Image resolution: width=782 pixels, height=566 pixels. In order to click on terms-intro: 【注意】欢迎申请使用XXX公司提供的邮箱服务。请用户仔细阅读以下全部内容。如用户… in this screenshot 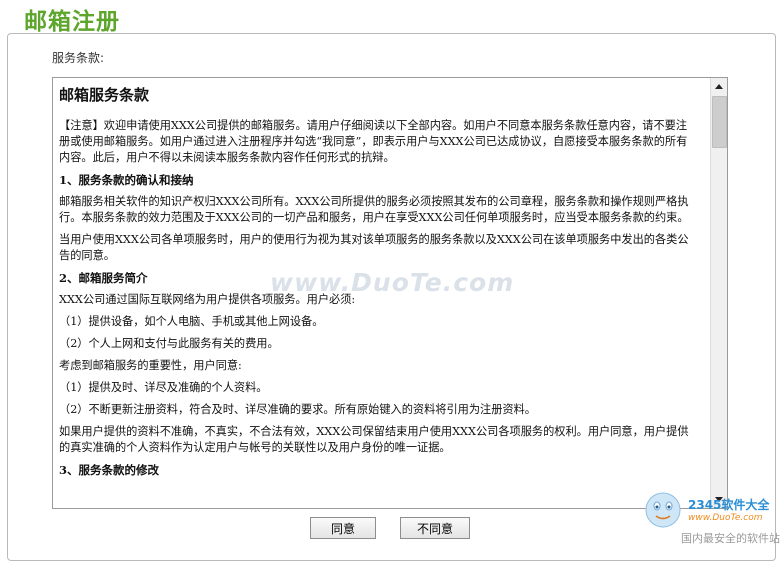, I will do `click(373, 141)`.